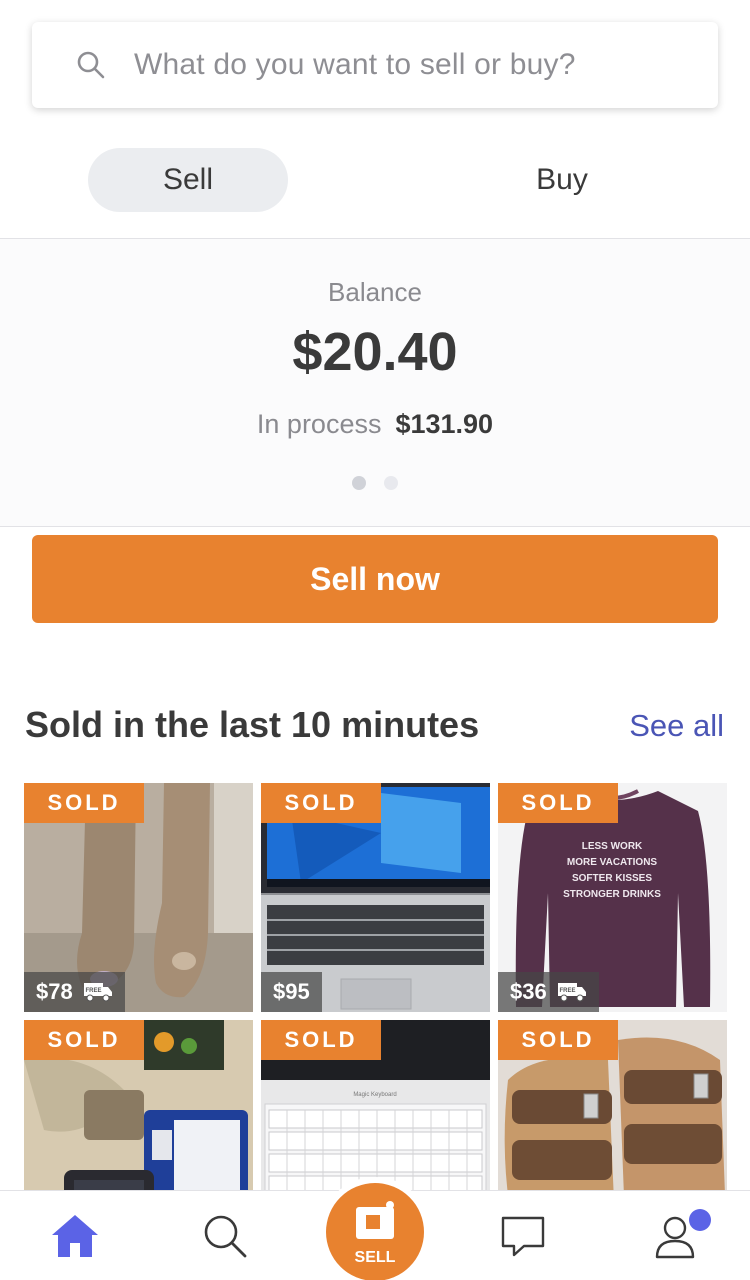 The height and width of the screenshot is (1280, 750). I want to click on keyboard-label: Magic Keyboard, so click(374, 1095).